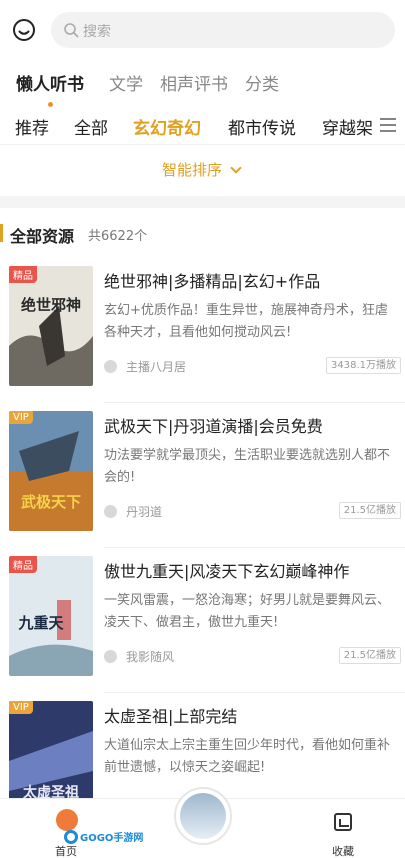  I want to click on resources-header: 全部资源 共6622个, so click(202, 233).